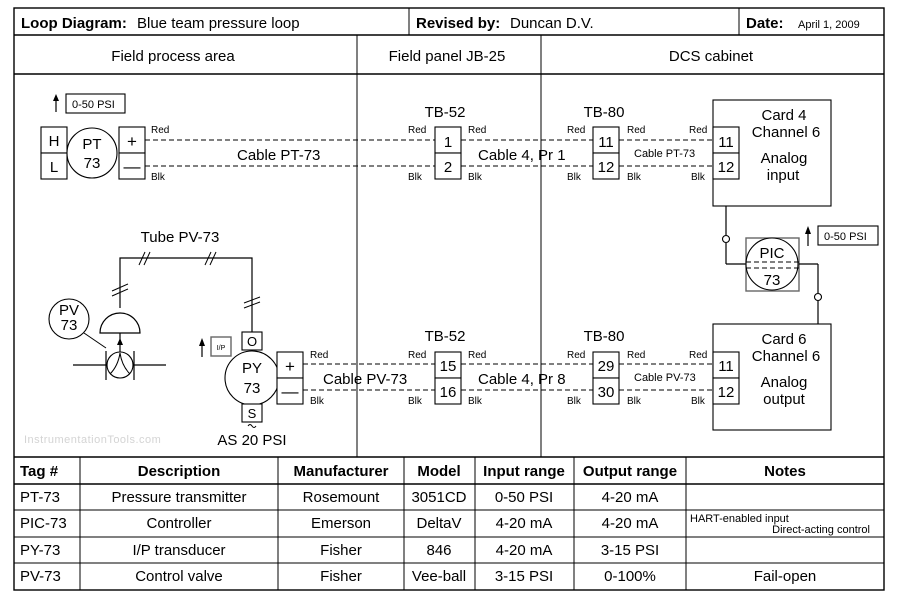 The width and height of the screenshot is (899, 596). Describe the element at coordinates (340, 471) in the screenshot. I see `table-header: Manufacturer` at that location.